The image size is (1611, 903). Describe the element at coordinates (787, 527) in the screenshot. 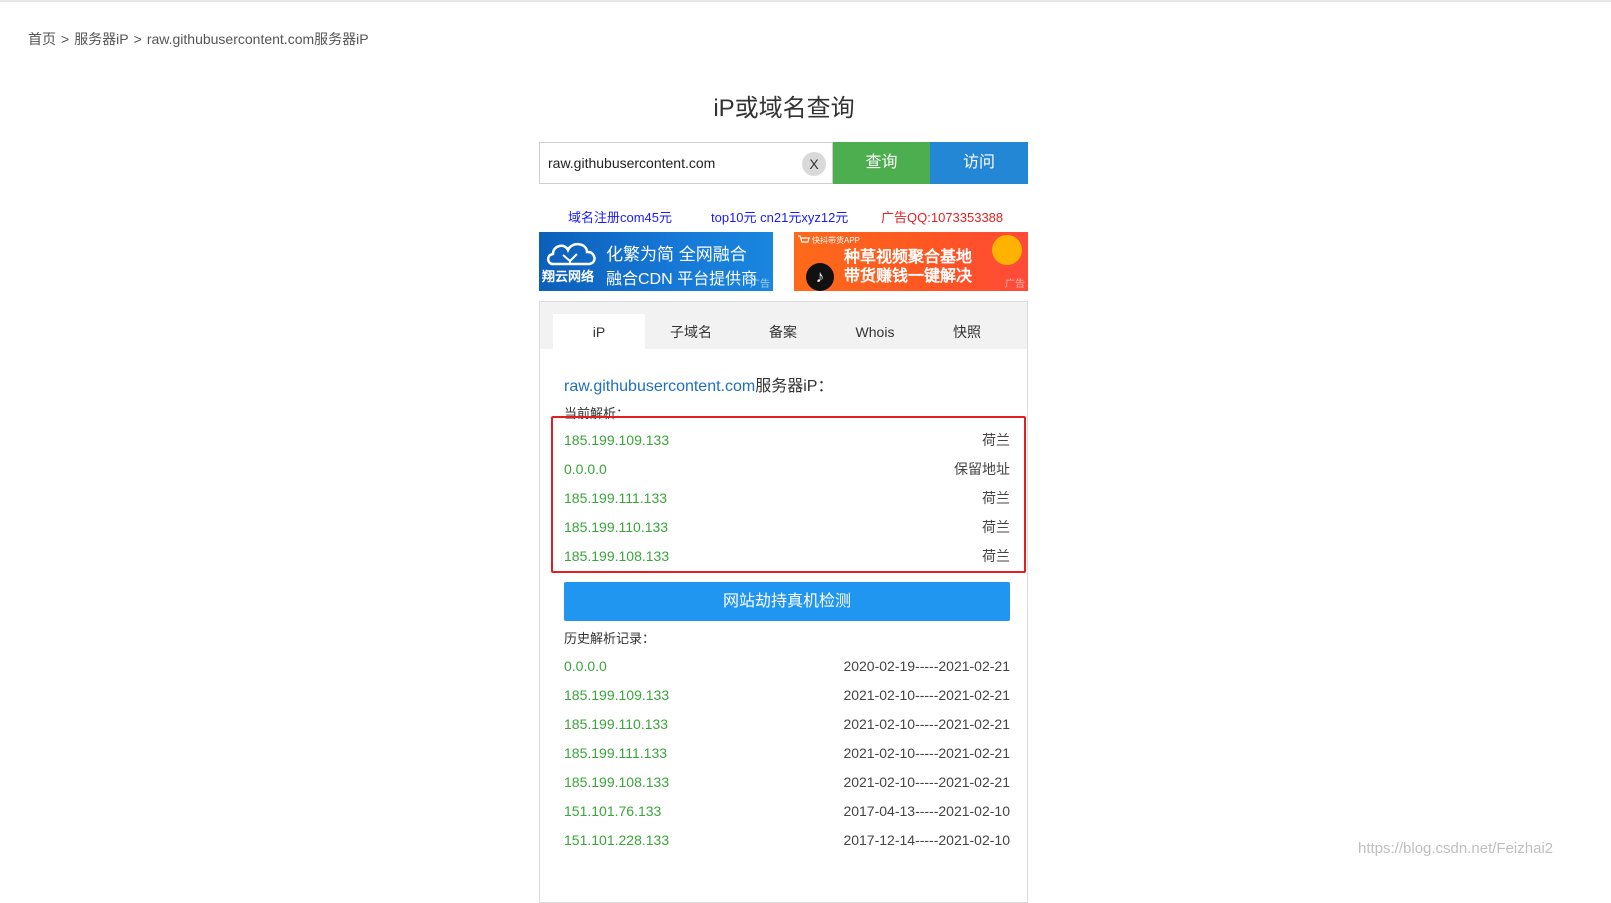

I see `current-ip-row: 185.199.110.133 荷兰` at that location.